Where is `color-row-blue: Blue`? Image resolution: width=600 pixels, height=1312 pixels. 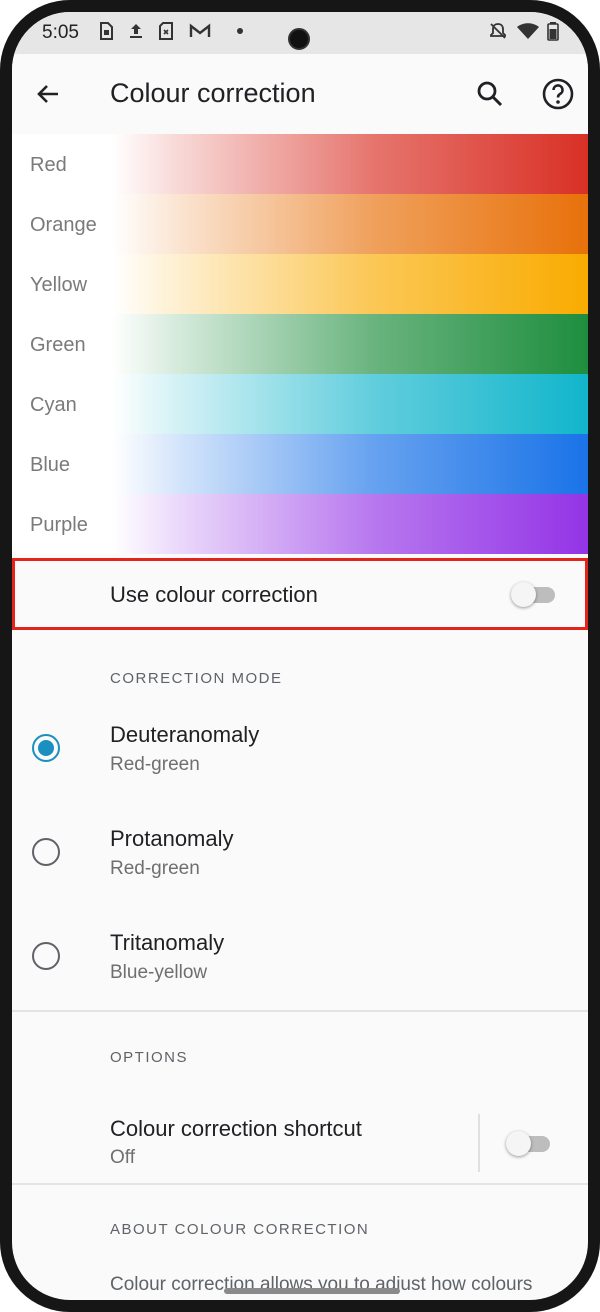
color-row-blue: Blue is located at coordinates (300, 464).